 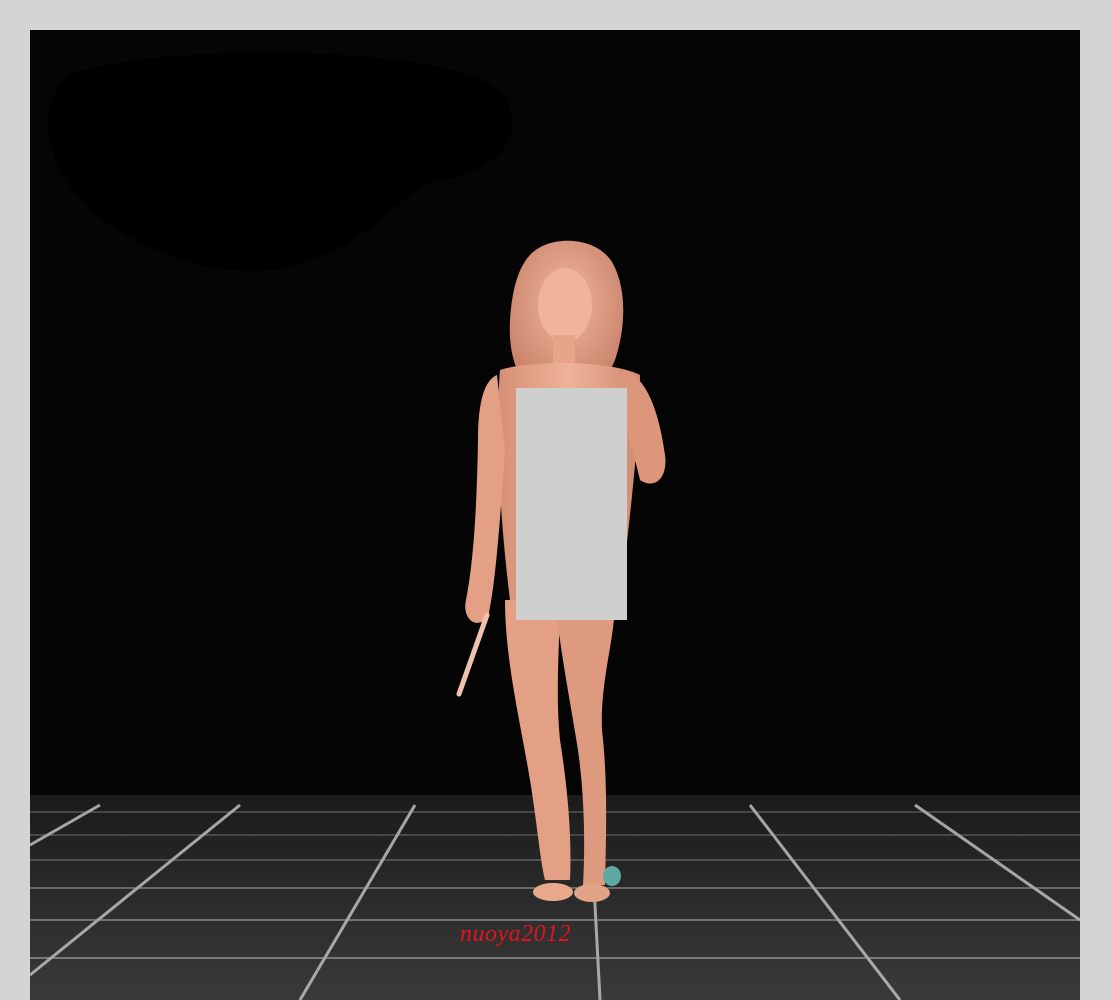 What do you see at coordinates (612, 876) in the screenshot?
I see `figure-base-nub` at bounding box center [612, 876].